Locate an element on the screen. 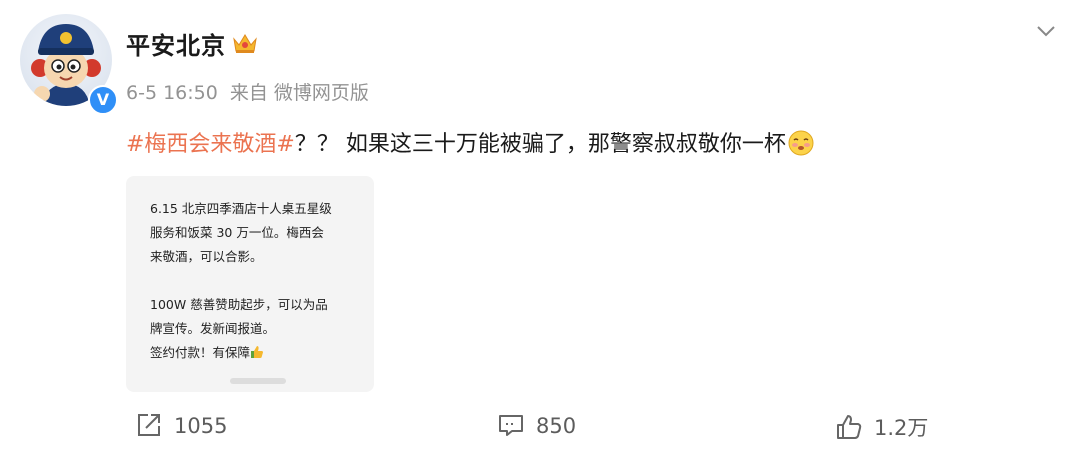 The width and height of the screenshot is (1080, 454). comment-button: 850 is located at coordinates (537, 428).